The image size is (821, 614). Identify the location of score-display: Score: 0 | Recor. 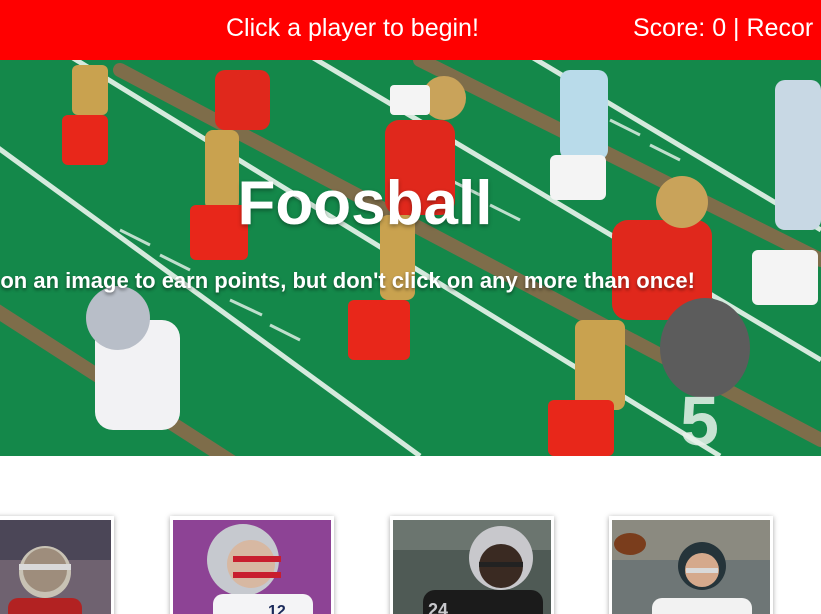
(723, 28).